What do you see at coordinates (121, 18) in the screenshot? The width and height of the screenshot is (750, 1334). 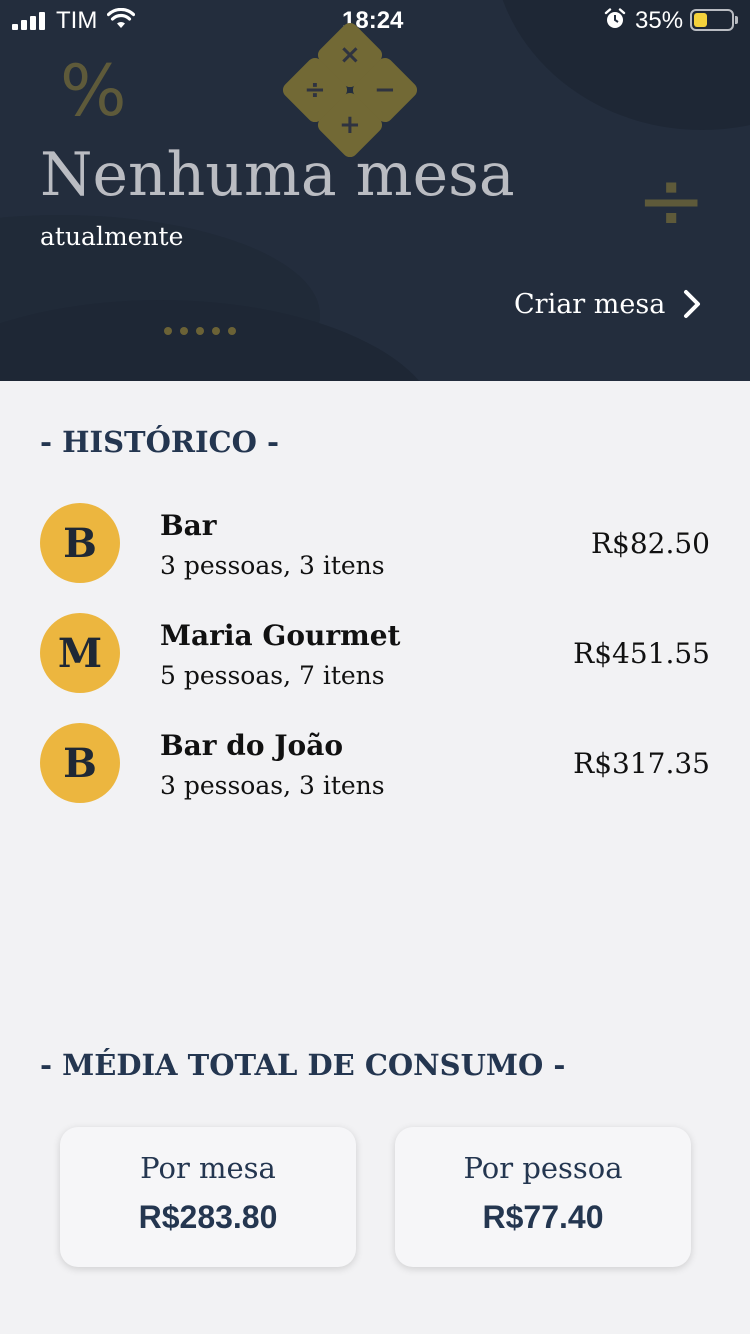 I see `wifi-icon` at bounding box center [121, 18].